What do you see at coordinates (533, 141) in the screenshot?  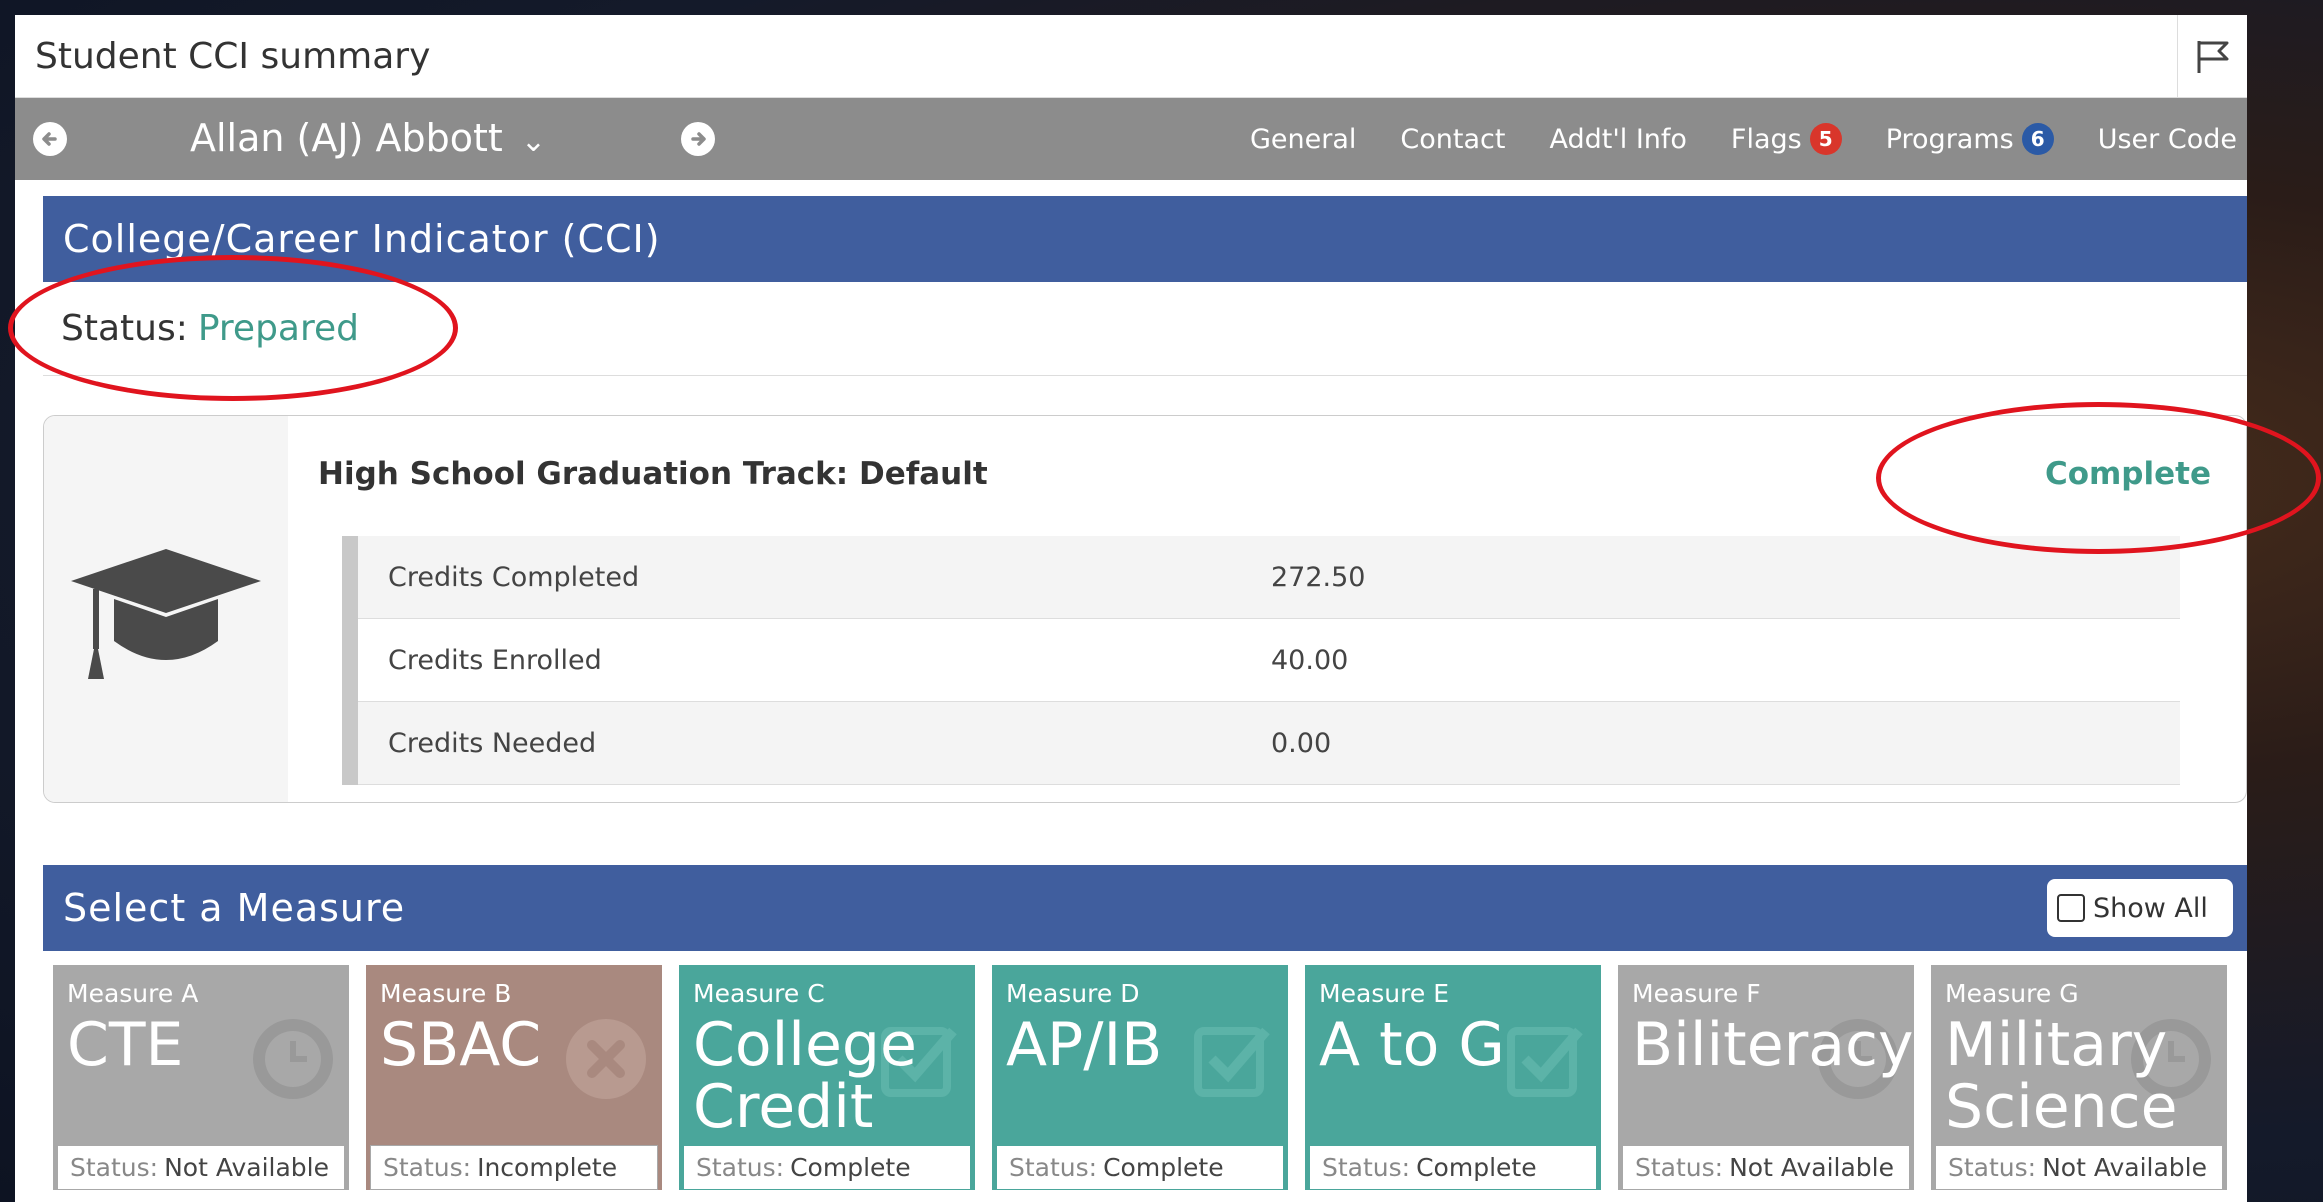 I see `chevron-down-icon: ⌄` at bounding box center [533, 141].